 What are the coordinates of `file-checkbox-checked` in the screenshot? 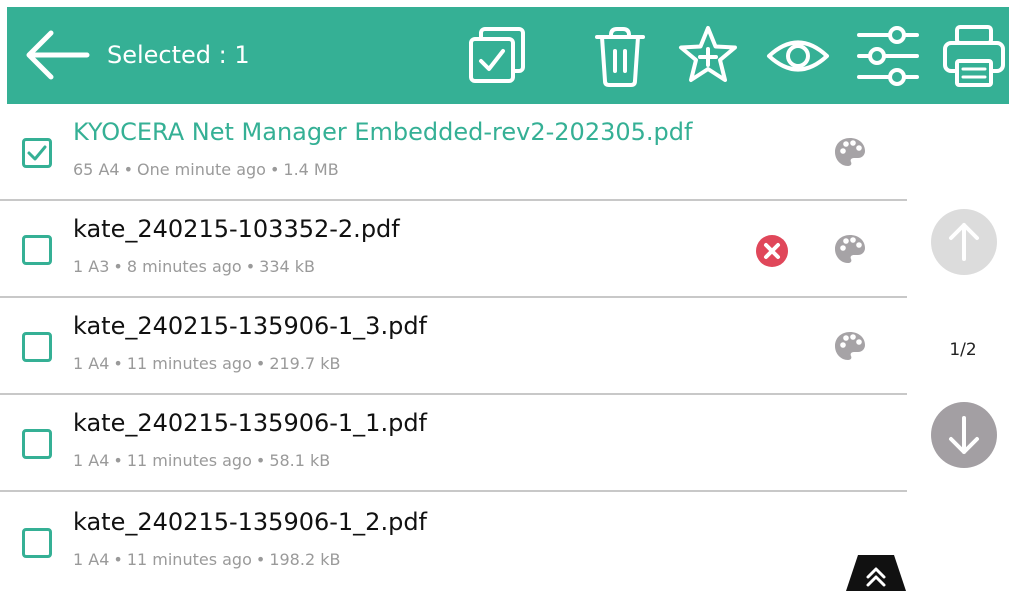 It's located at (37, 153).